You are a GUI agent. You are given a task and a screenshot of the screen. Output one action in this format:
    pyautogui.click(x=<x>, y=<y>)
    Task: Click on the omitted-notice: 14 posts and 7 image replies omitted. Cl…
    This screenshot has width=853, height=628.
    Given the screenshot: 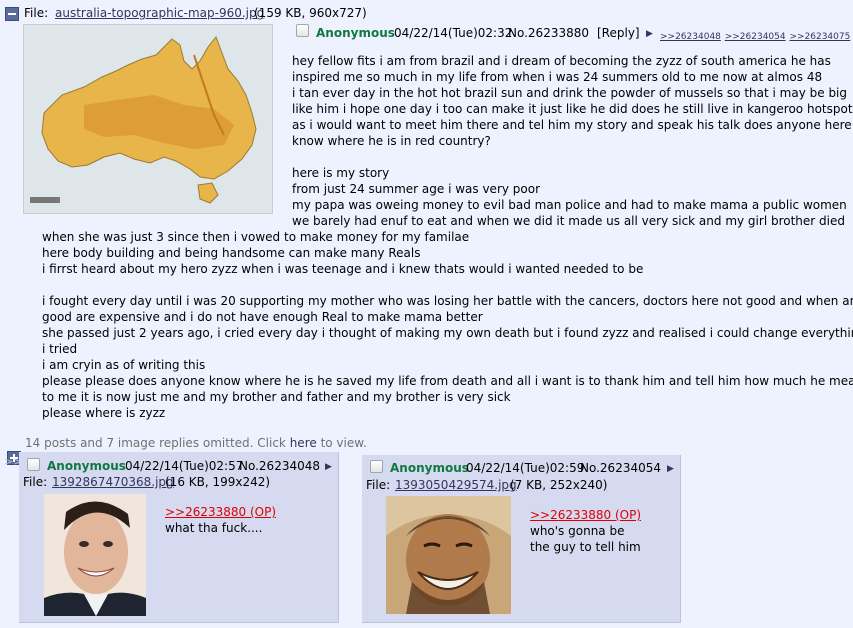 What is the action you would take?
    pyautogui.click(x=196, y=443)
    